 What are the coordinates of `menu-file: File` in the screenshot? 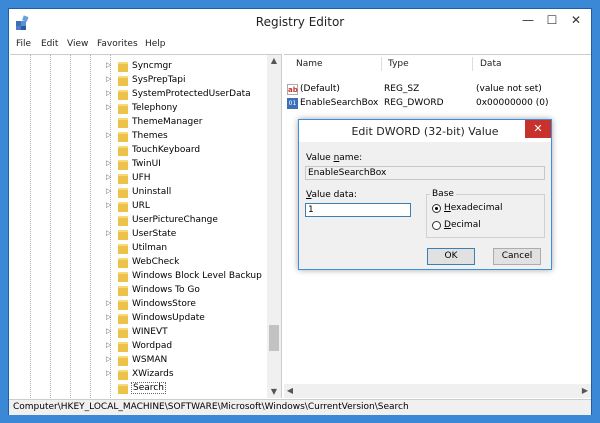 It's located at (23, 44).